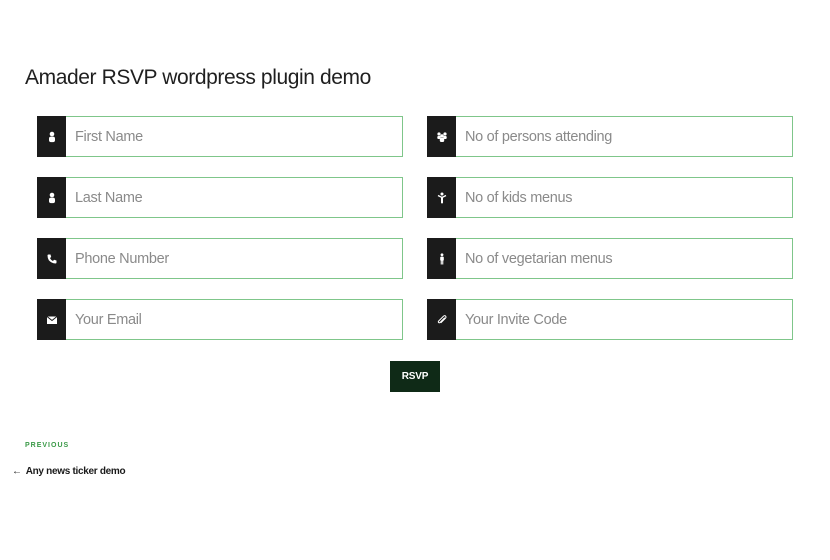 This screenshot has height=560, width=830. What do you see at coordinates (198, 77) in the screenshot?
I see `page-title: Amader RSVP wordpress plugin demo` at bounding box center [198, 77].